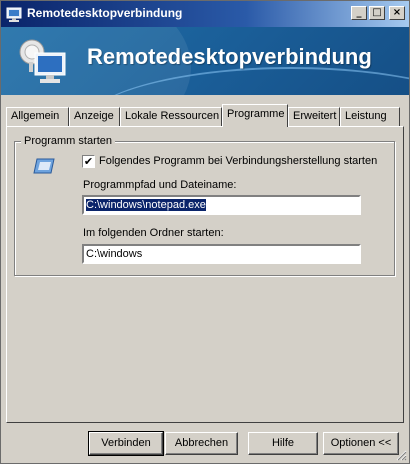 This screenshot has width=410, height=464. What do you see at coordinates (283, 443) in the screenshot?
I see `help-button: Hilfe` at bounding box center [283, 443].